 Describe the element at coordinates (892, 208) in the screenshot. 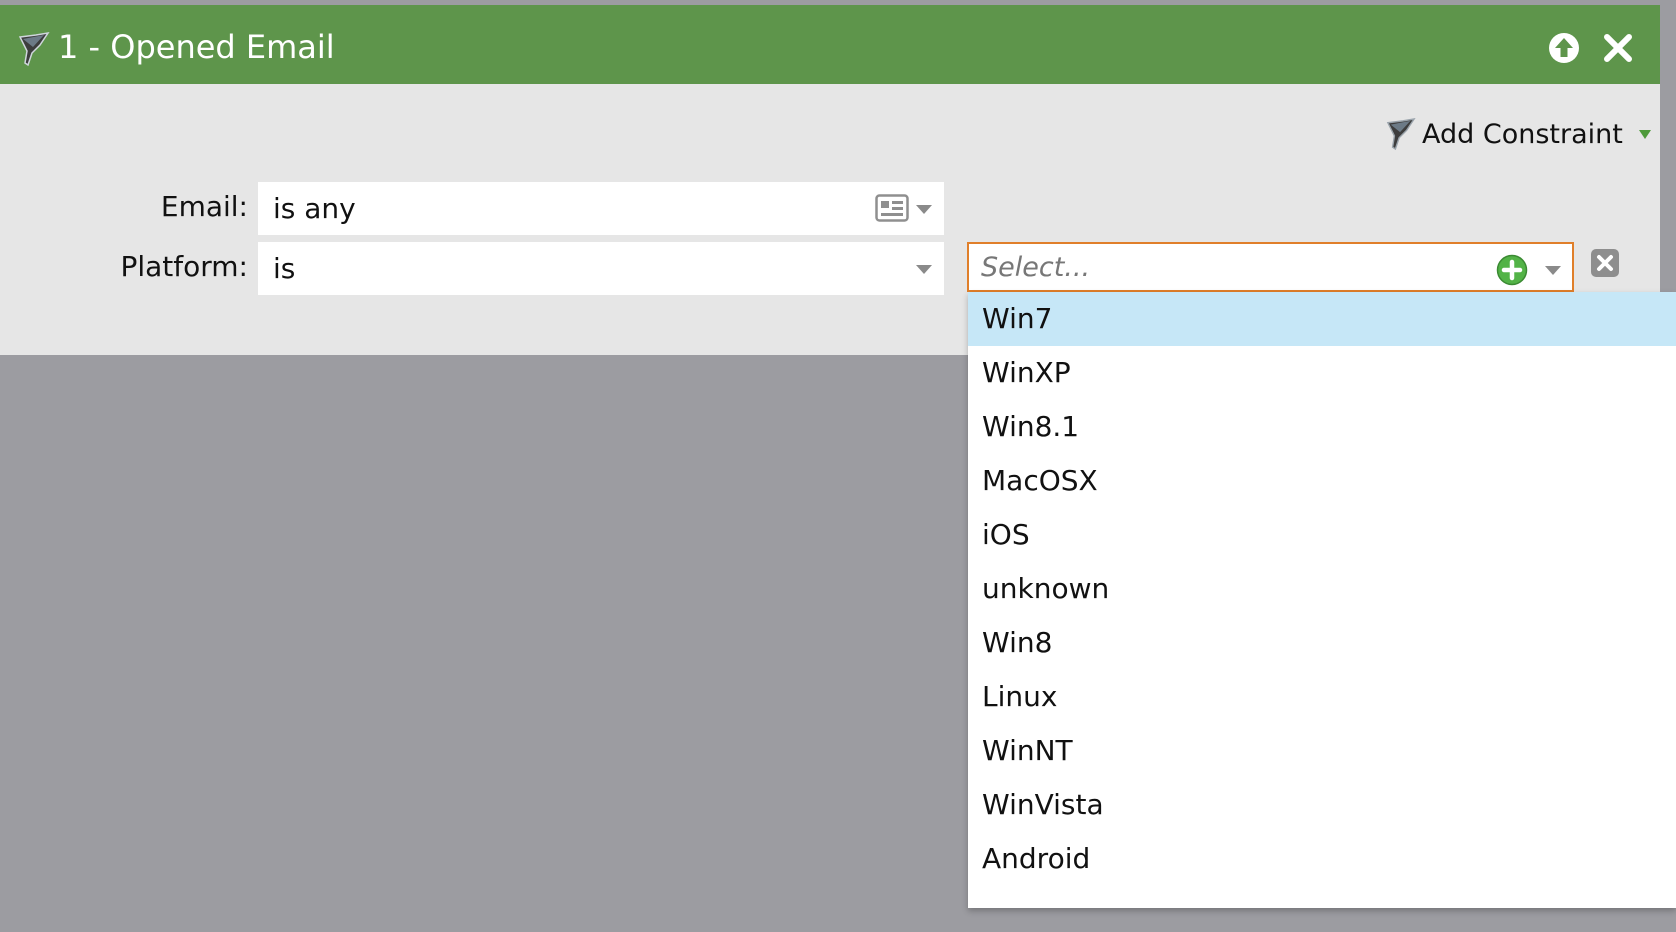

I see `email-card-icon` at that location.